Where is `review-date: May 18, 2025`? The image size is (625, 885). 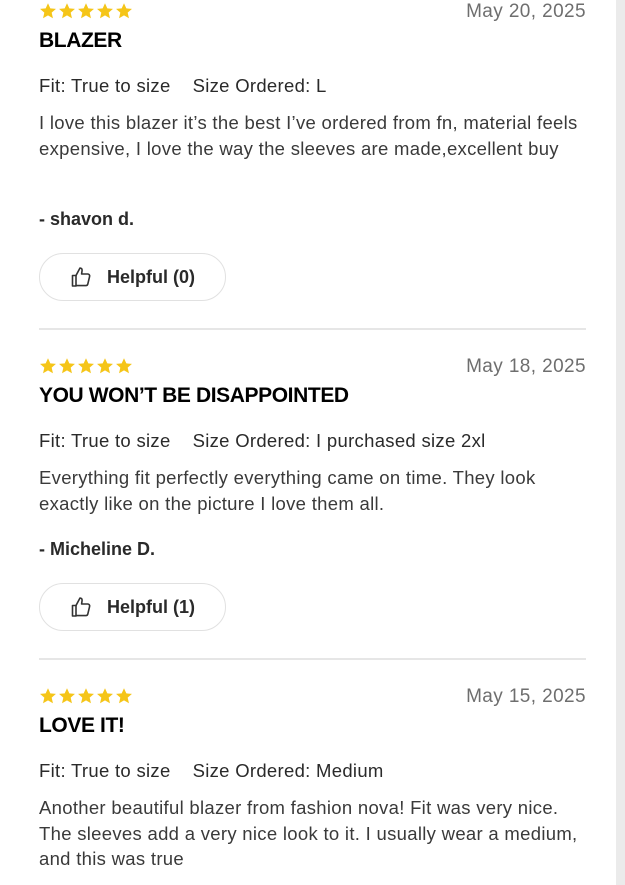
review-date: May 18, 2025 is located at coordinates (526, 366).